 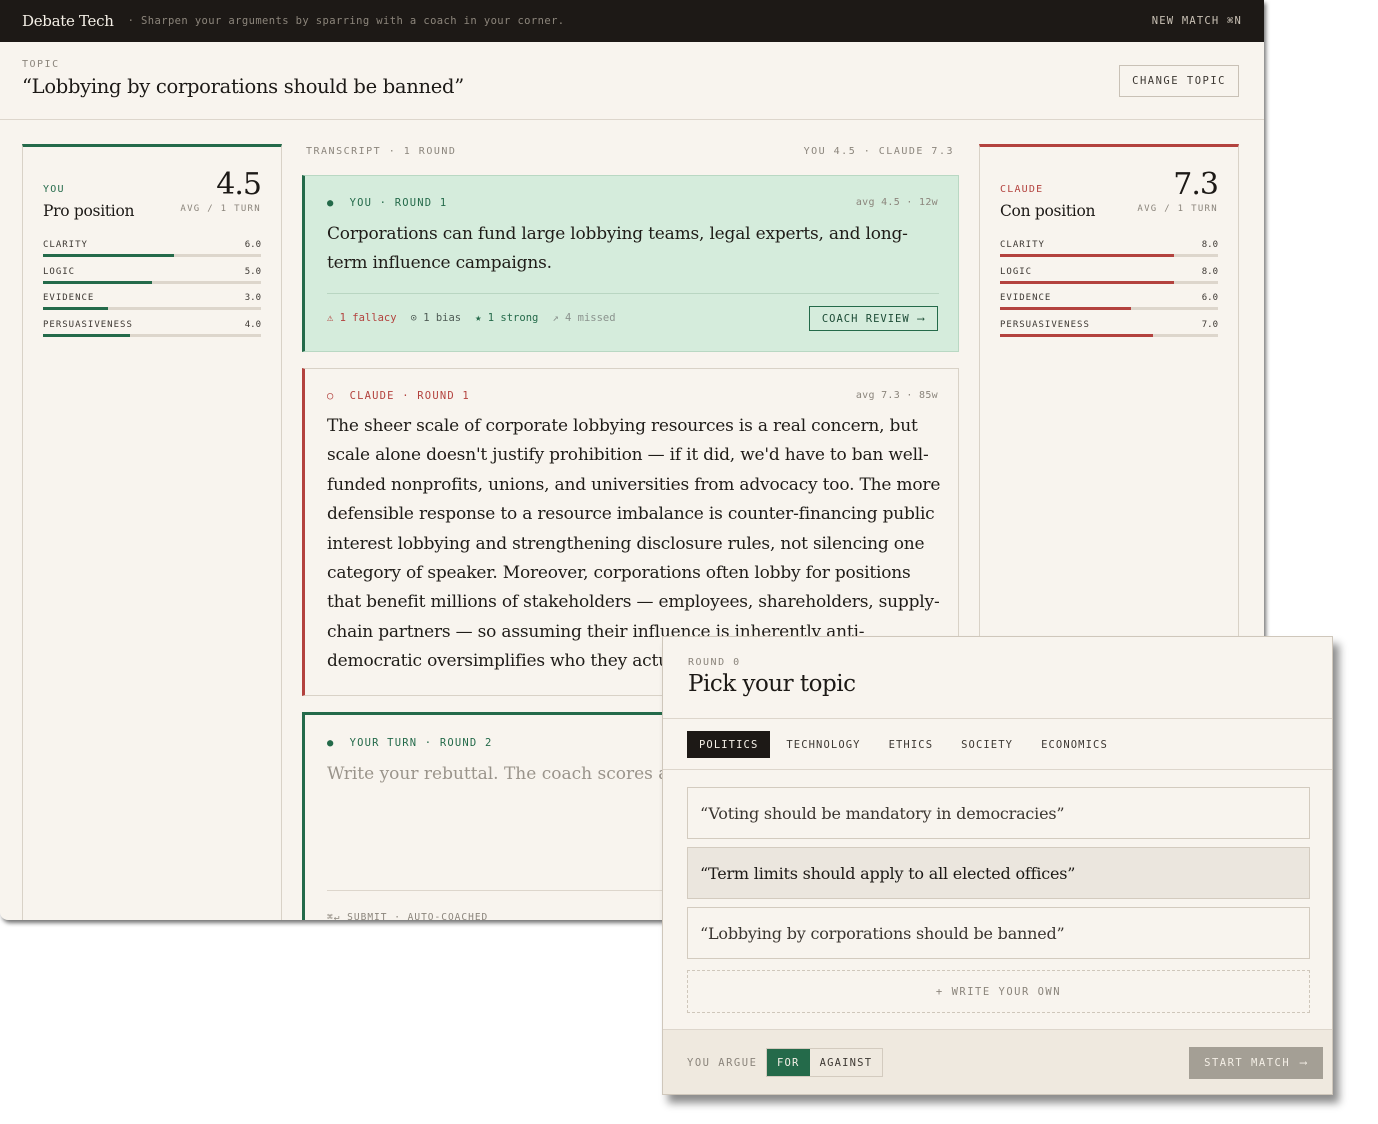 What do you see at coordinates (846, 1062) in the screenshot?
I see `side-against-button: AGAINST` at bounding box center [846, 1062].